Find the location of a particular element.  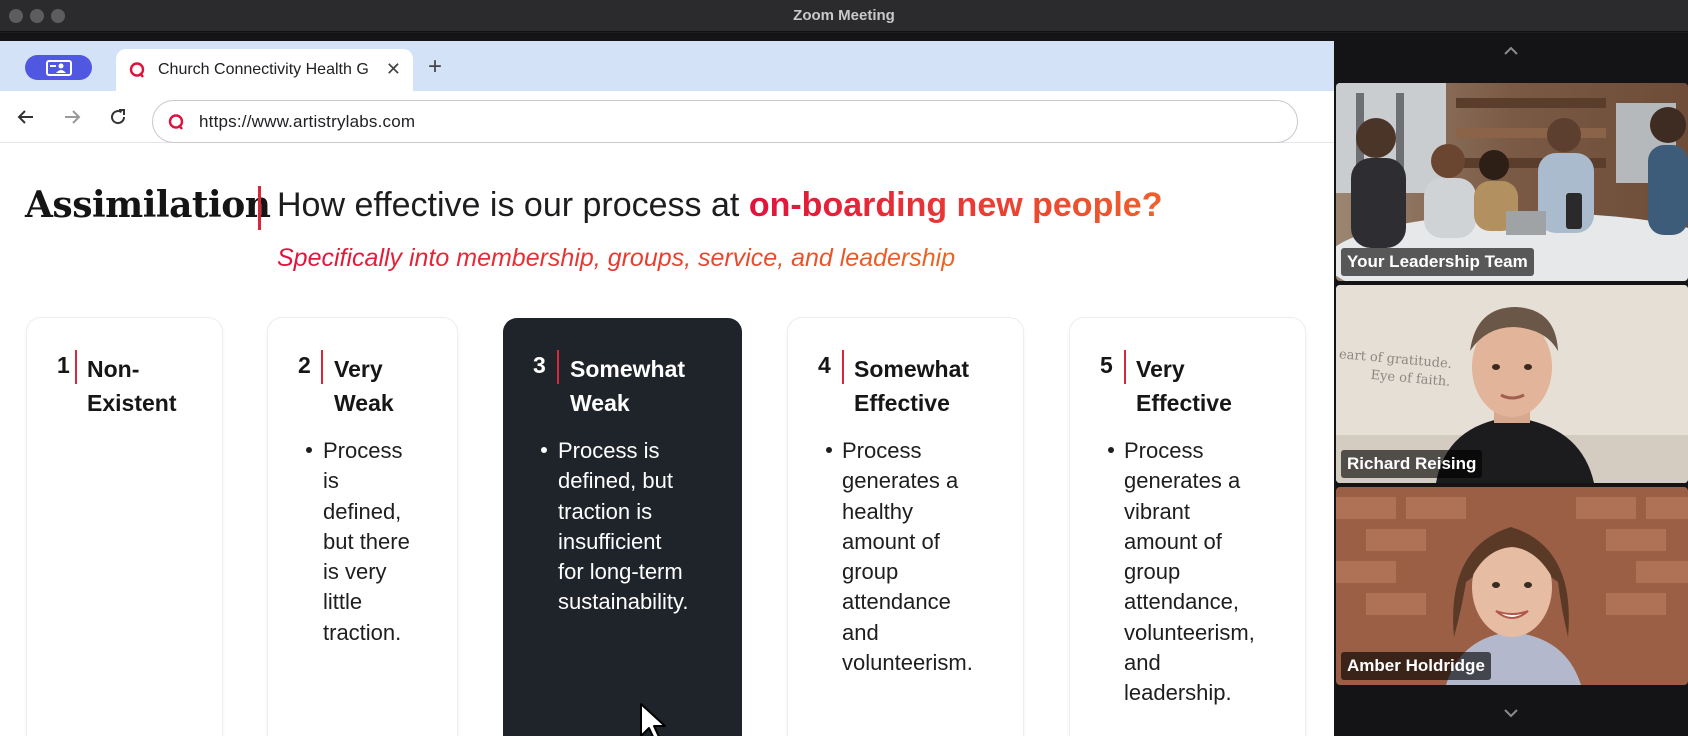

scroll-down-button is located at coordinates (1511, 714).